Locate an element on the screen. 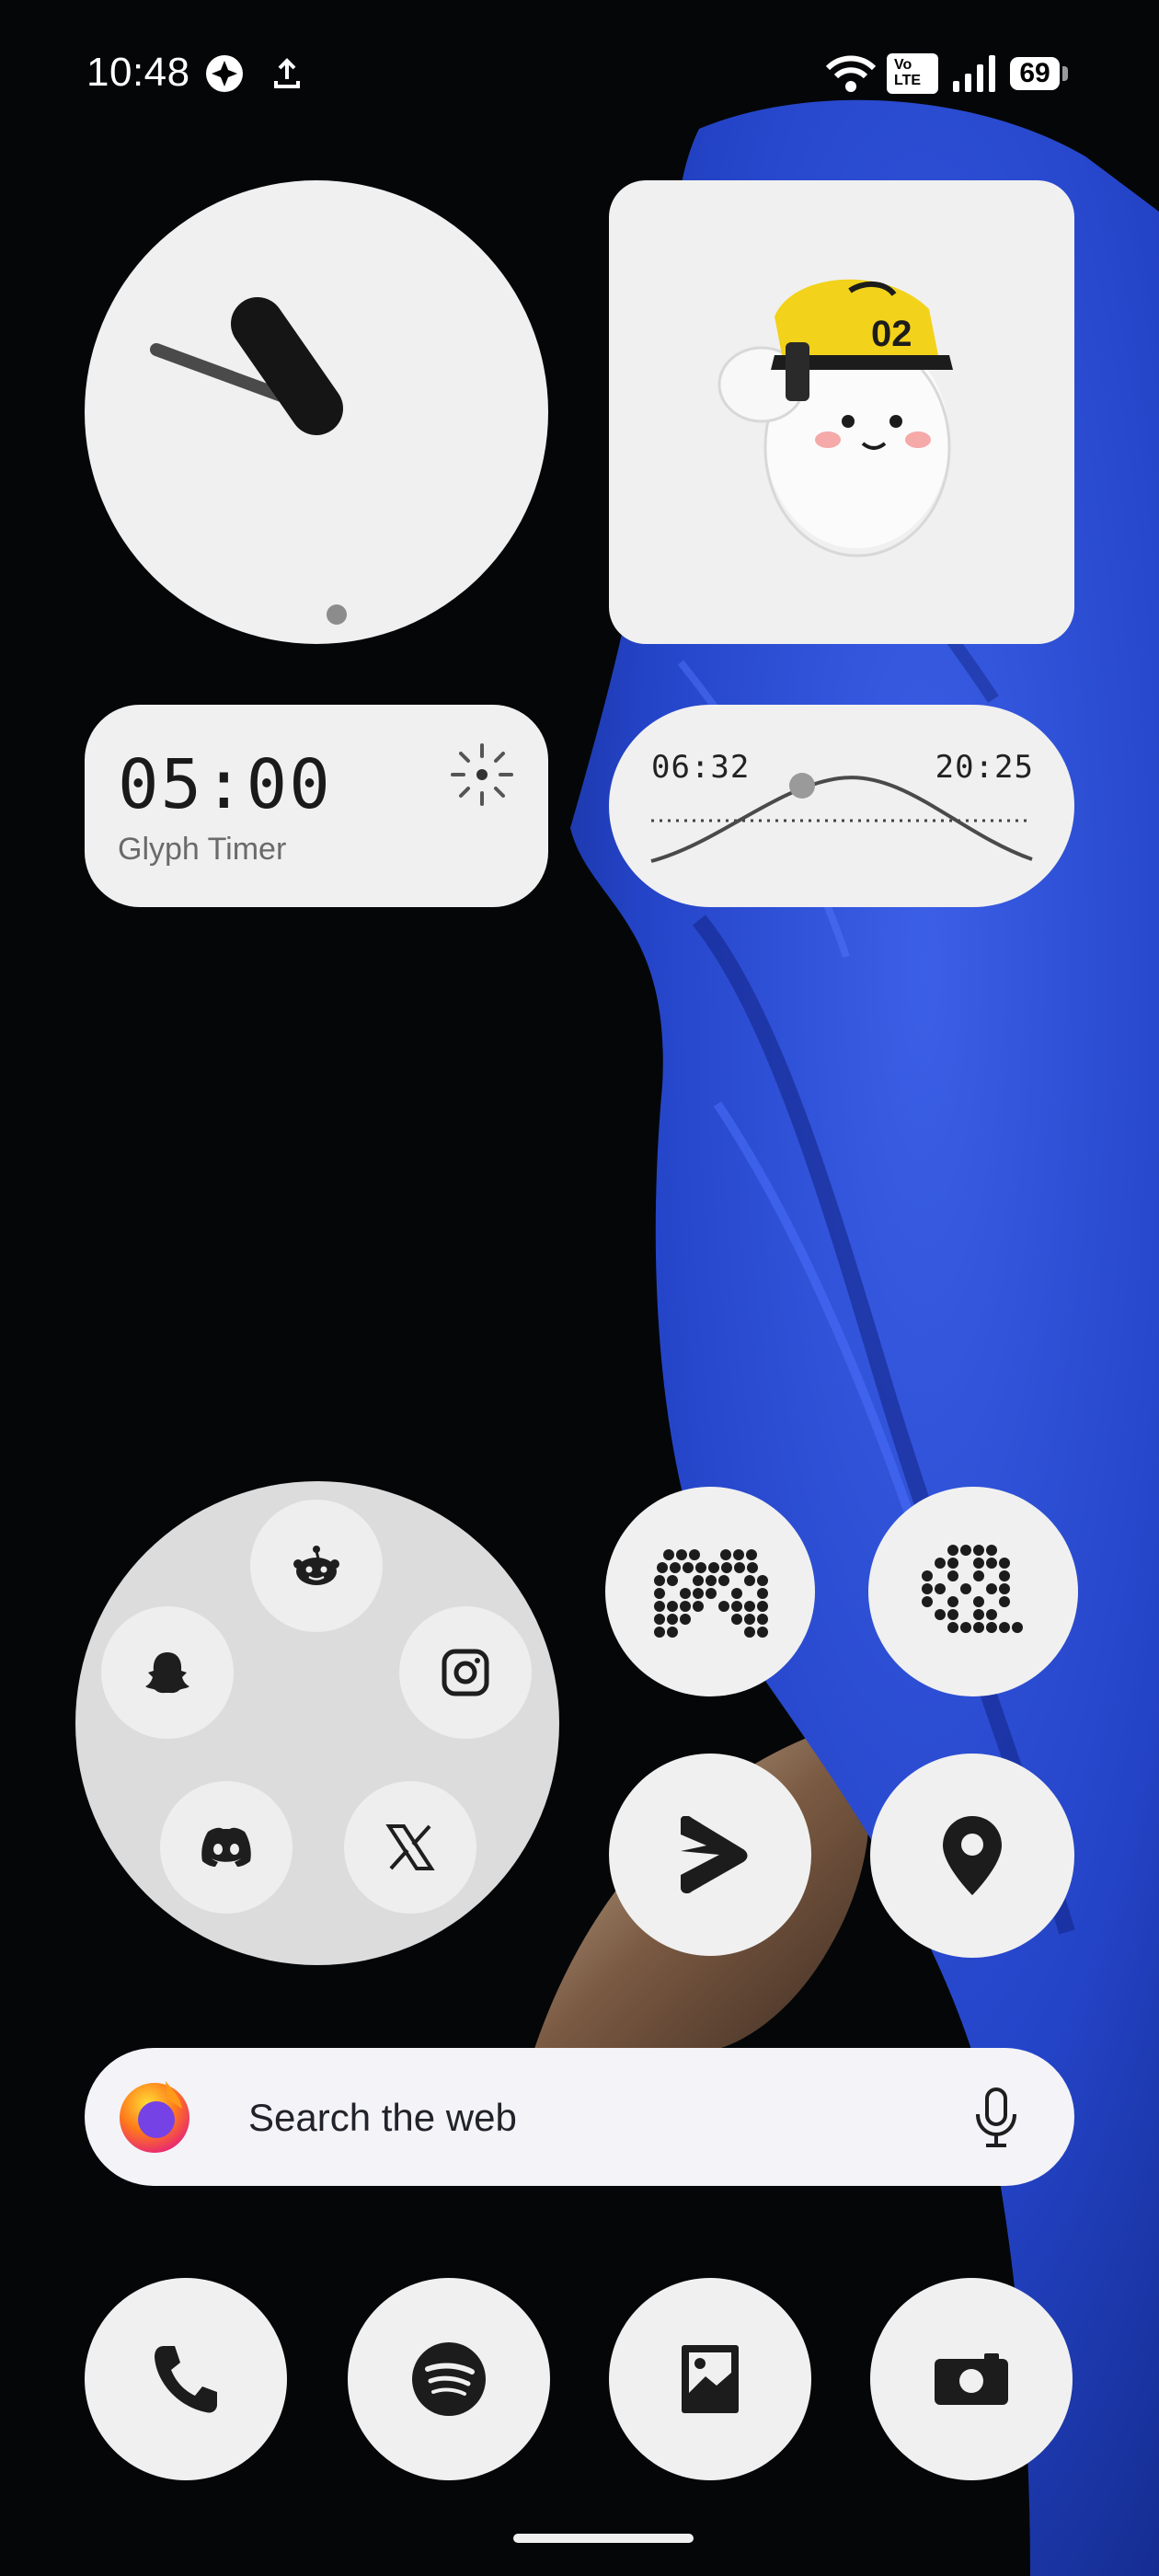 This screenshot has width=1159, height=2576. photo-widget: 02 is located at coordinates (841, 412).